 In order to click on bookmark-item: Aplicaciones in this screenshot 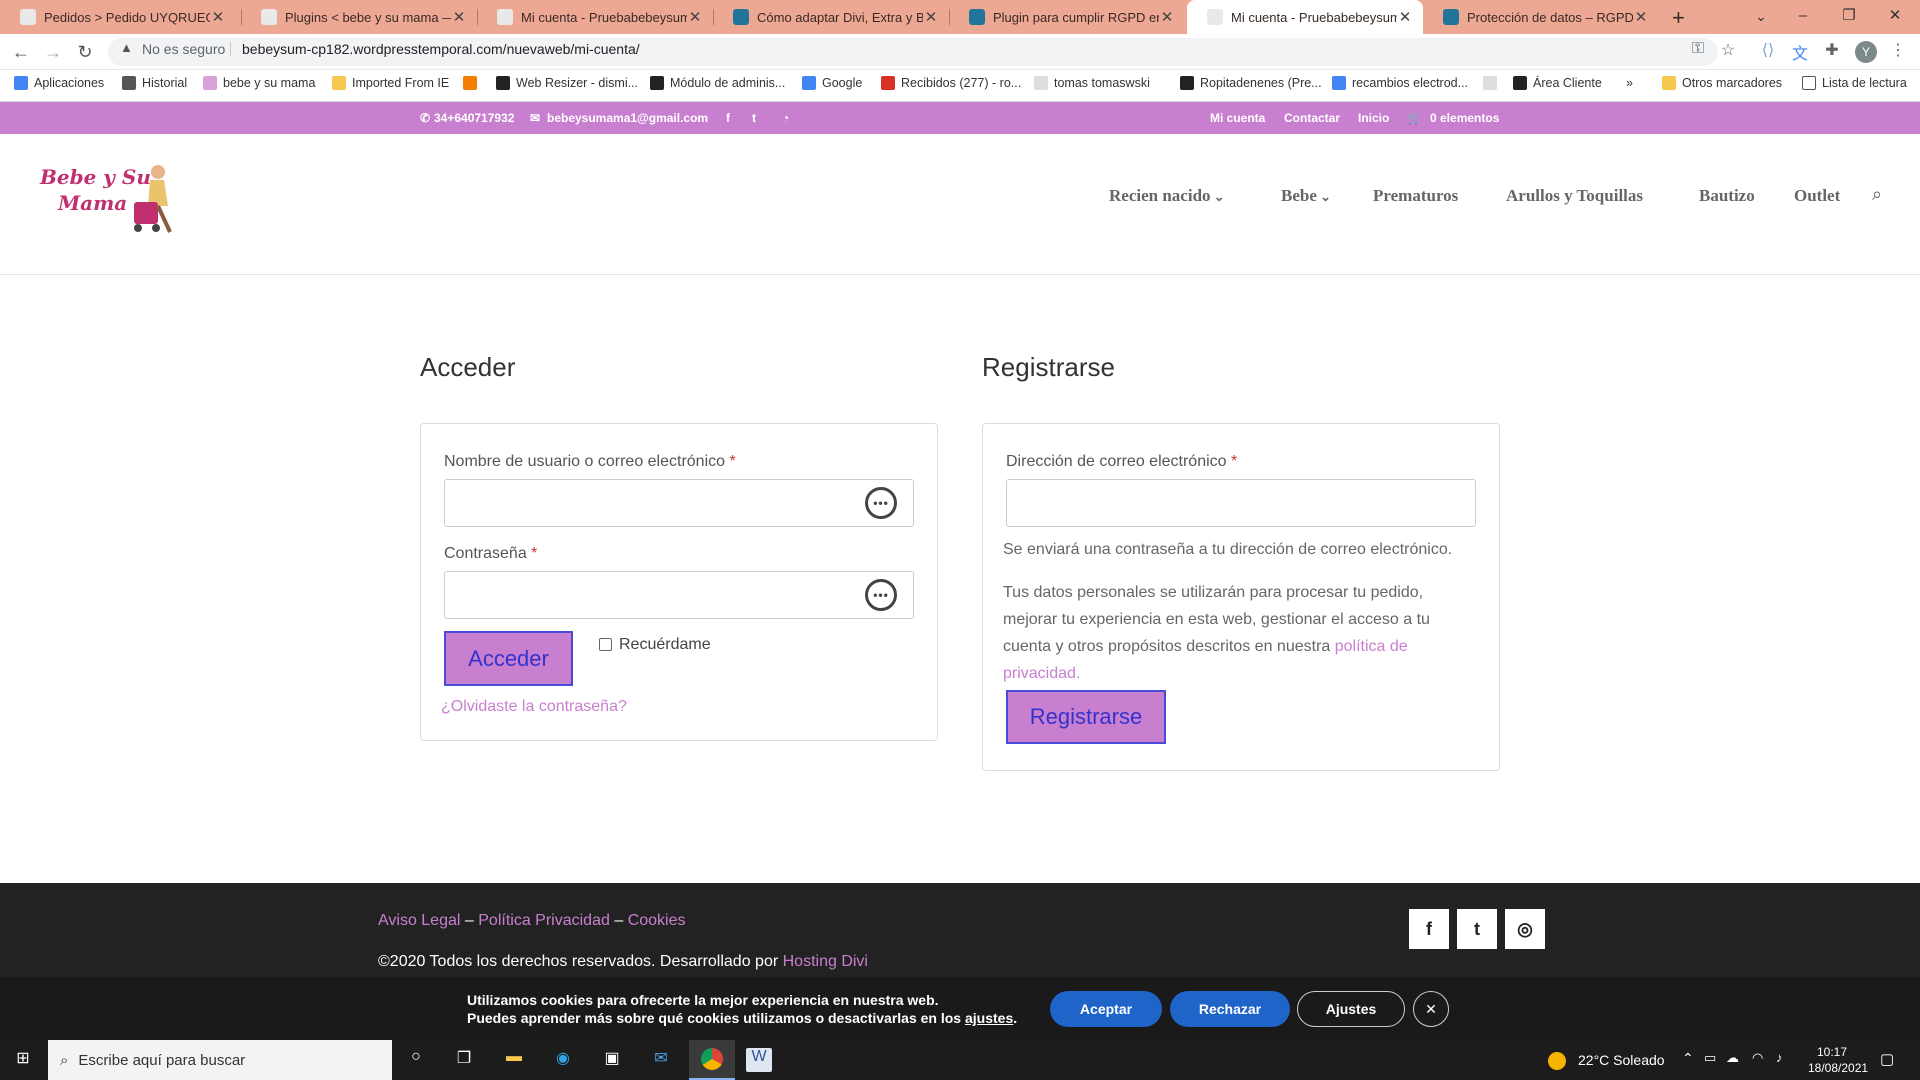, I will do `click(59, 83)`.